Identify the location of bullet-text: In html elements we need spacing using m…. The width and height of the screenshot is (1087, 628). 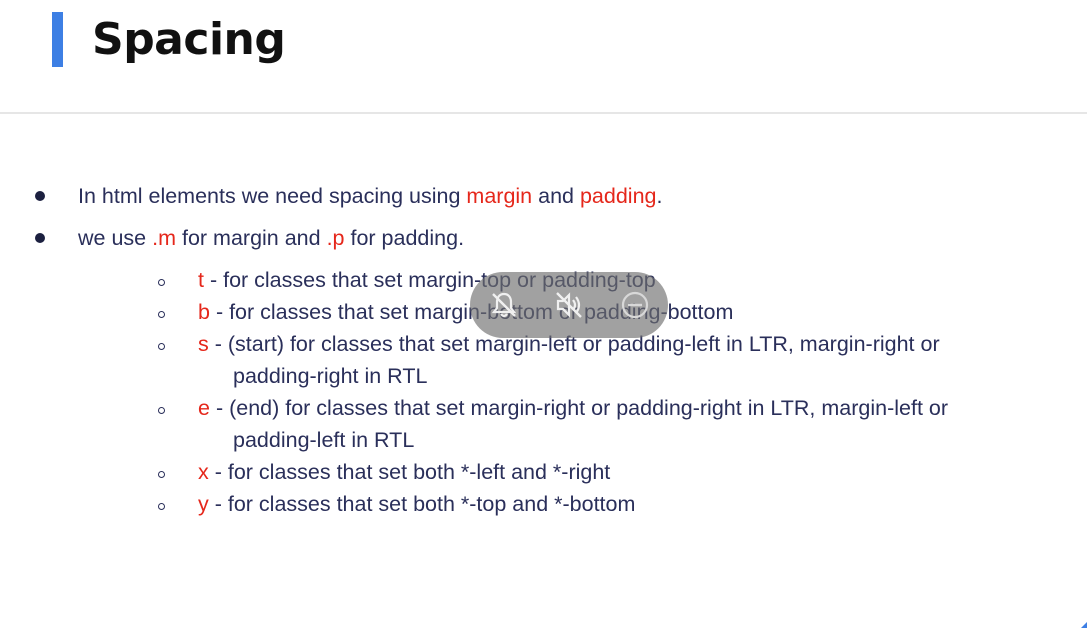
(370, 196).